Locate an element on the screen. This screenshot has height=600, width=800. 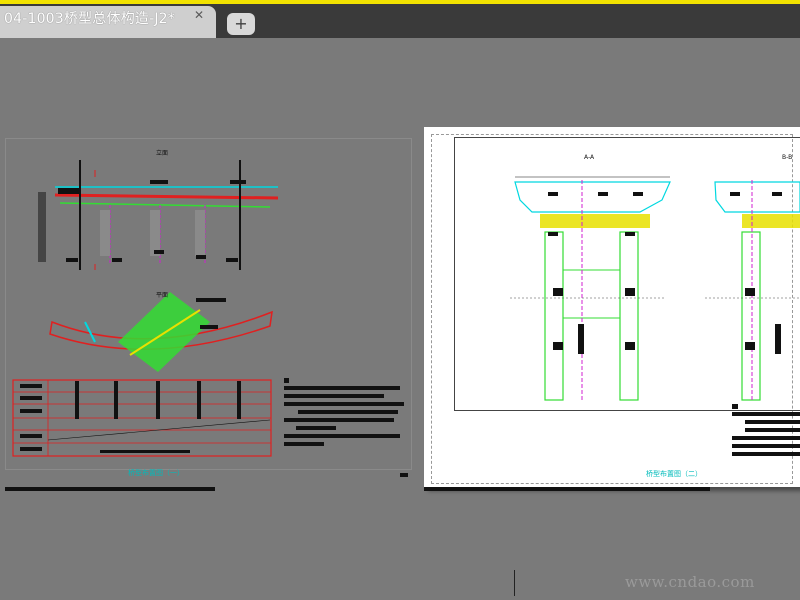
right-notes is located at coordinates (766, 430).